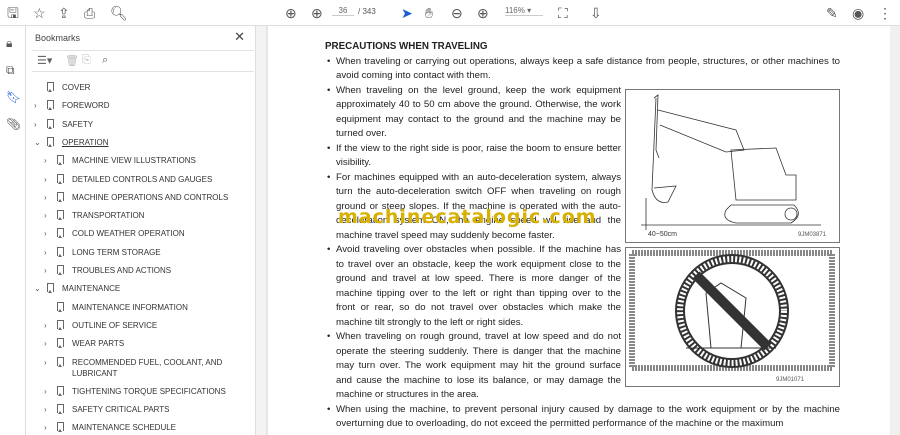 The height and width of the screenshot is (435, 900). I want to click on close-icon: ✕, so click(239, 37).